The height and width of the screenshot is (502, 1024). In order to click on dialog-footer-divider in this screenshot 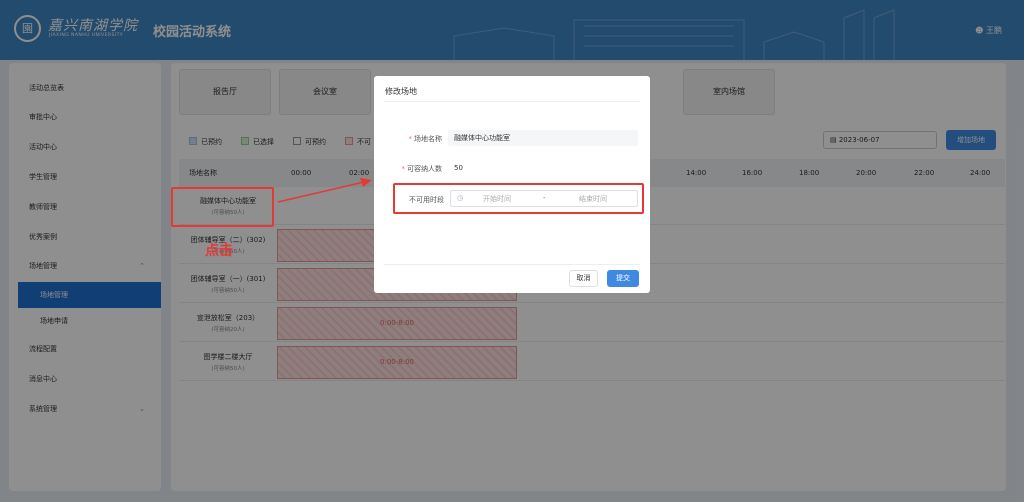, I will do `click(512, 264)`.